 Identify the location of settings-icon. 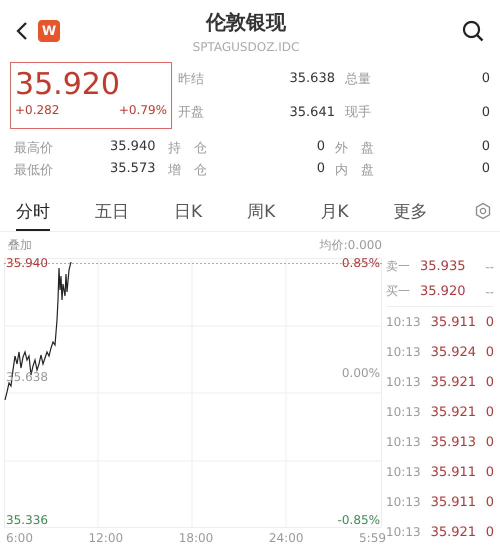
(483, 211).